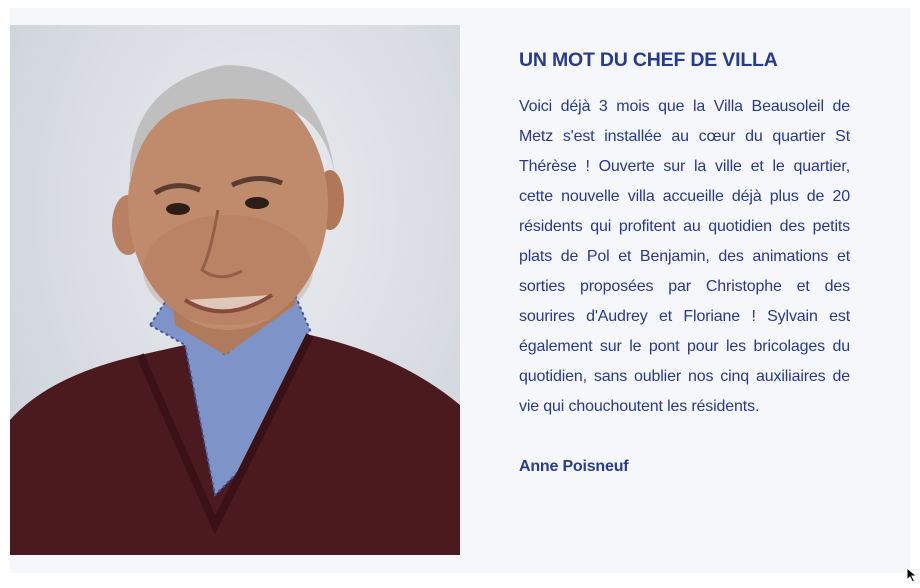  Describe the element at coordinates (912, 577) in the screenshot. I see `mouse-pointer-icon` at that location.